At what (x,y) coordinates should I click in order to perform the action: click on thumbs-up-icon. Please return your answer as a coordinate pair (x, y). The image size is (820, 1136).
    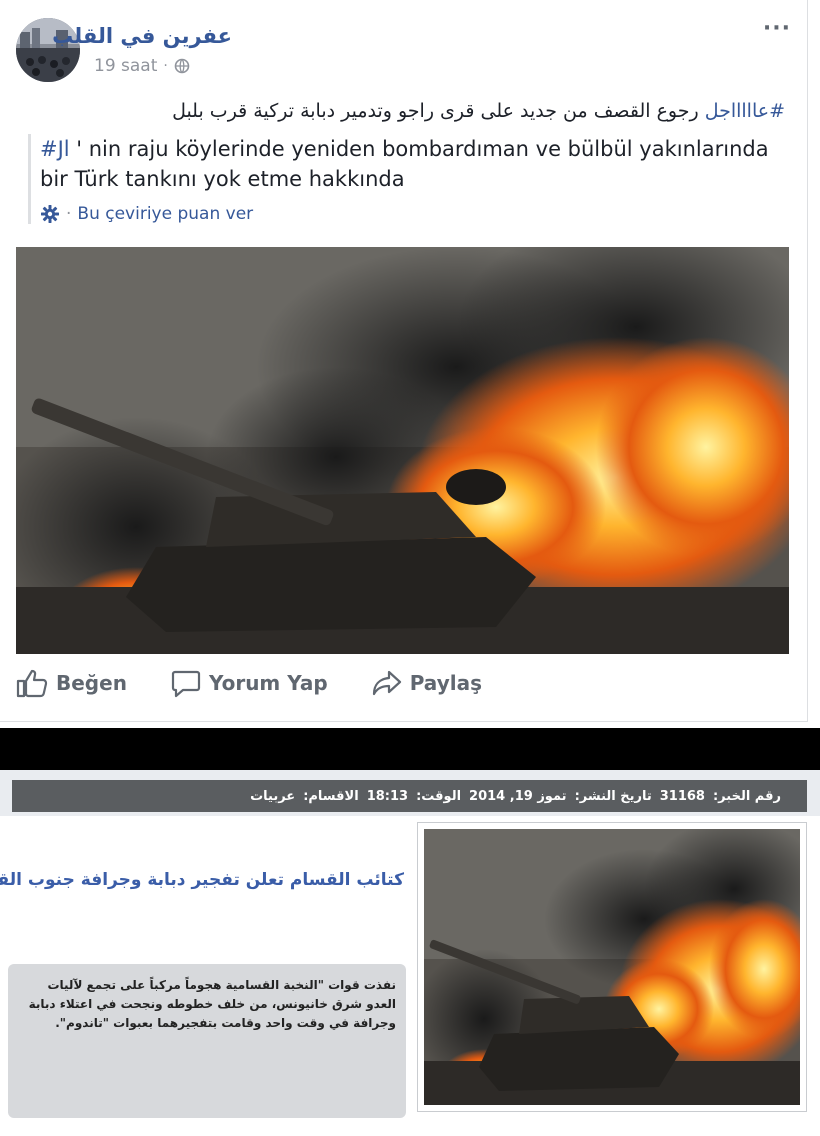
    Looking at the image, I should click on (32, 683).